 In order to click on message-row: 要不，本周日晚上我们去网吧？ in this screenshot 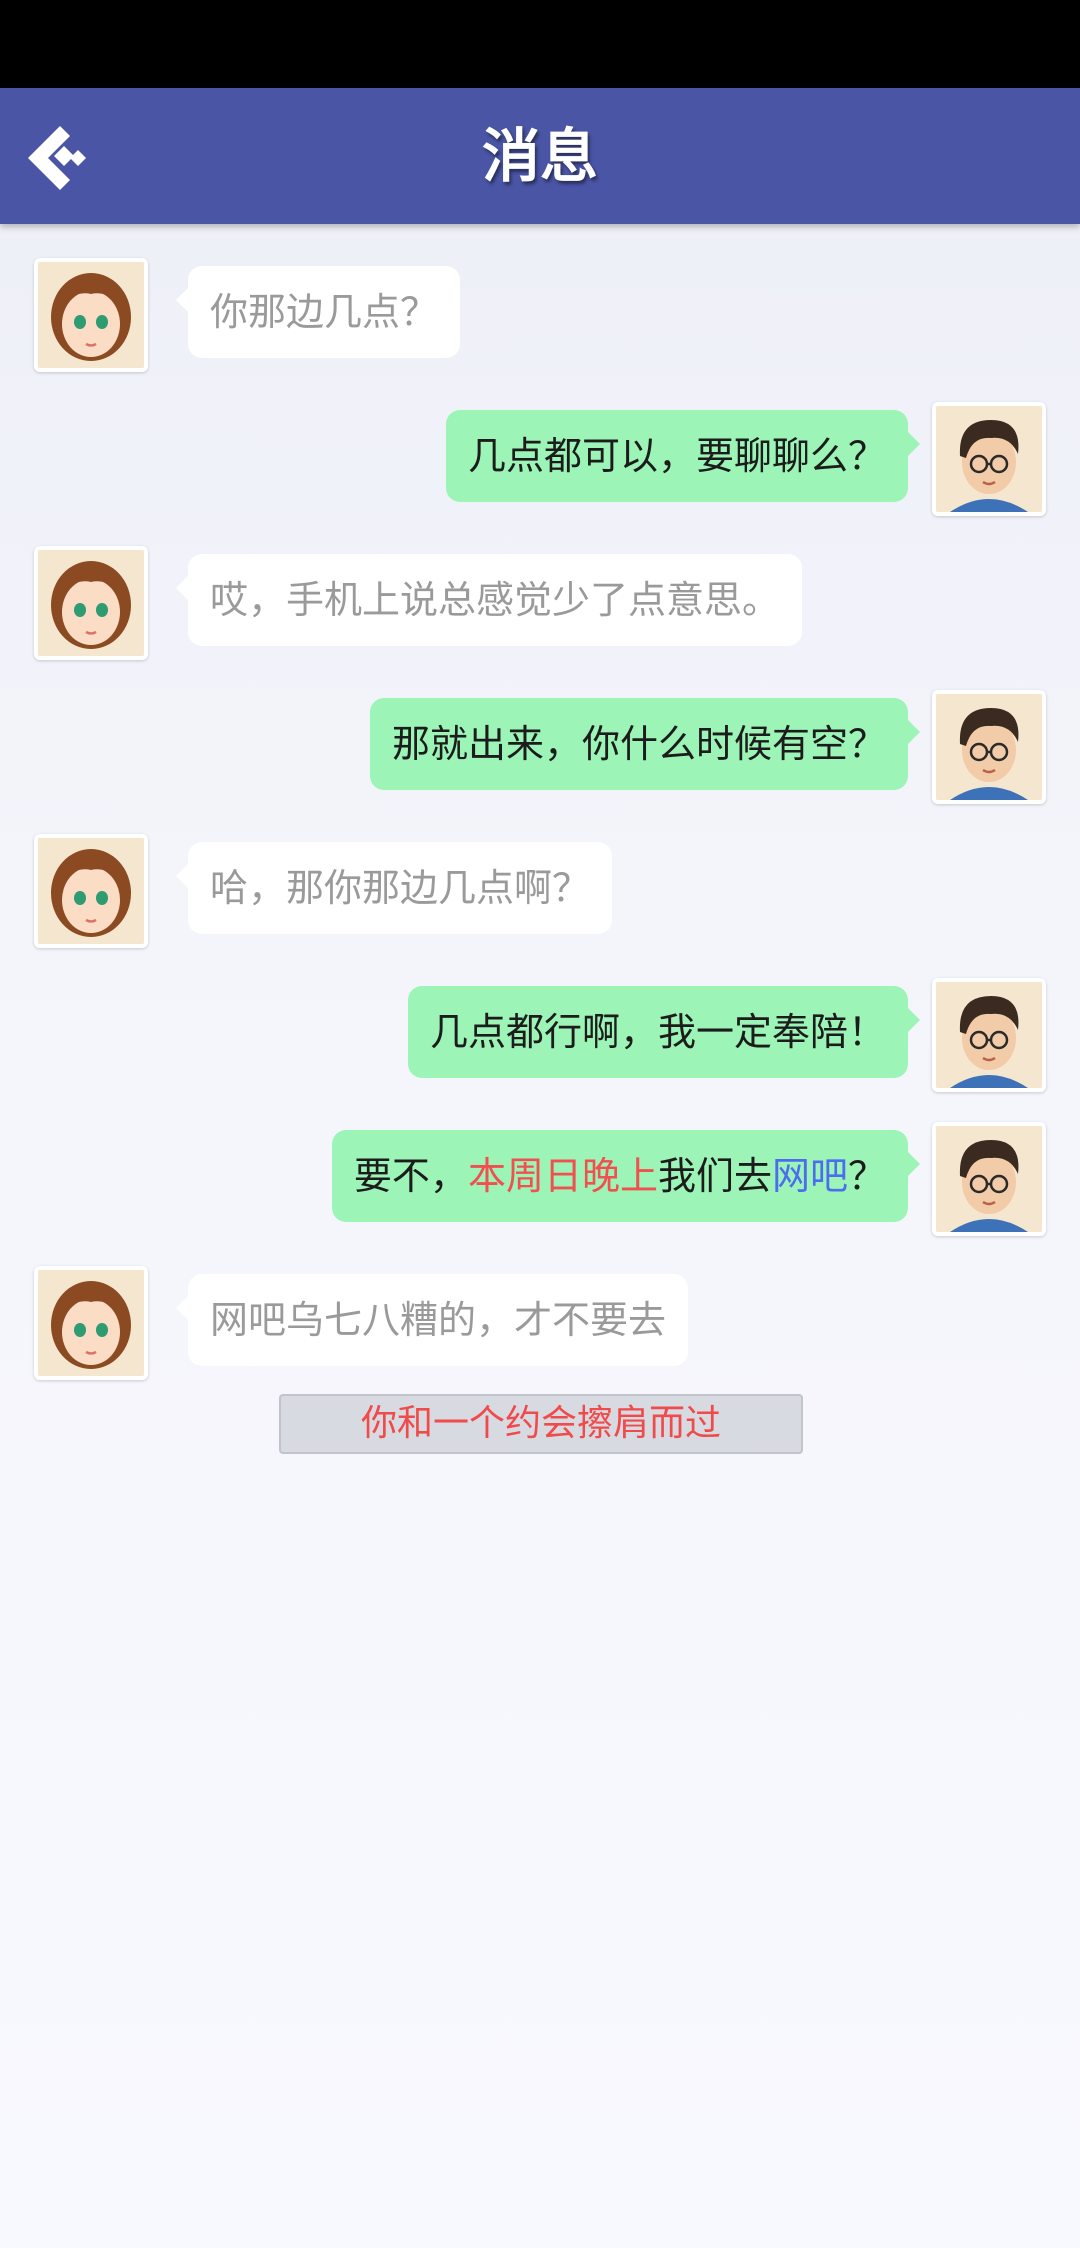, I will do `click(540, 1182)`.